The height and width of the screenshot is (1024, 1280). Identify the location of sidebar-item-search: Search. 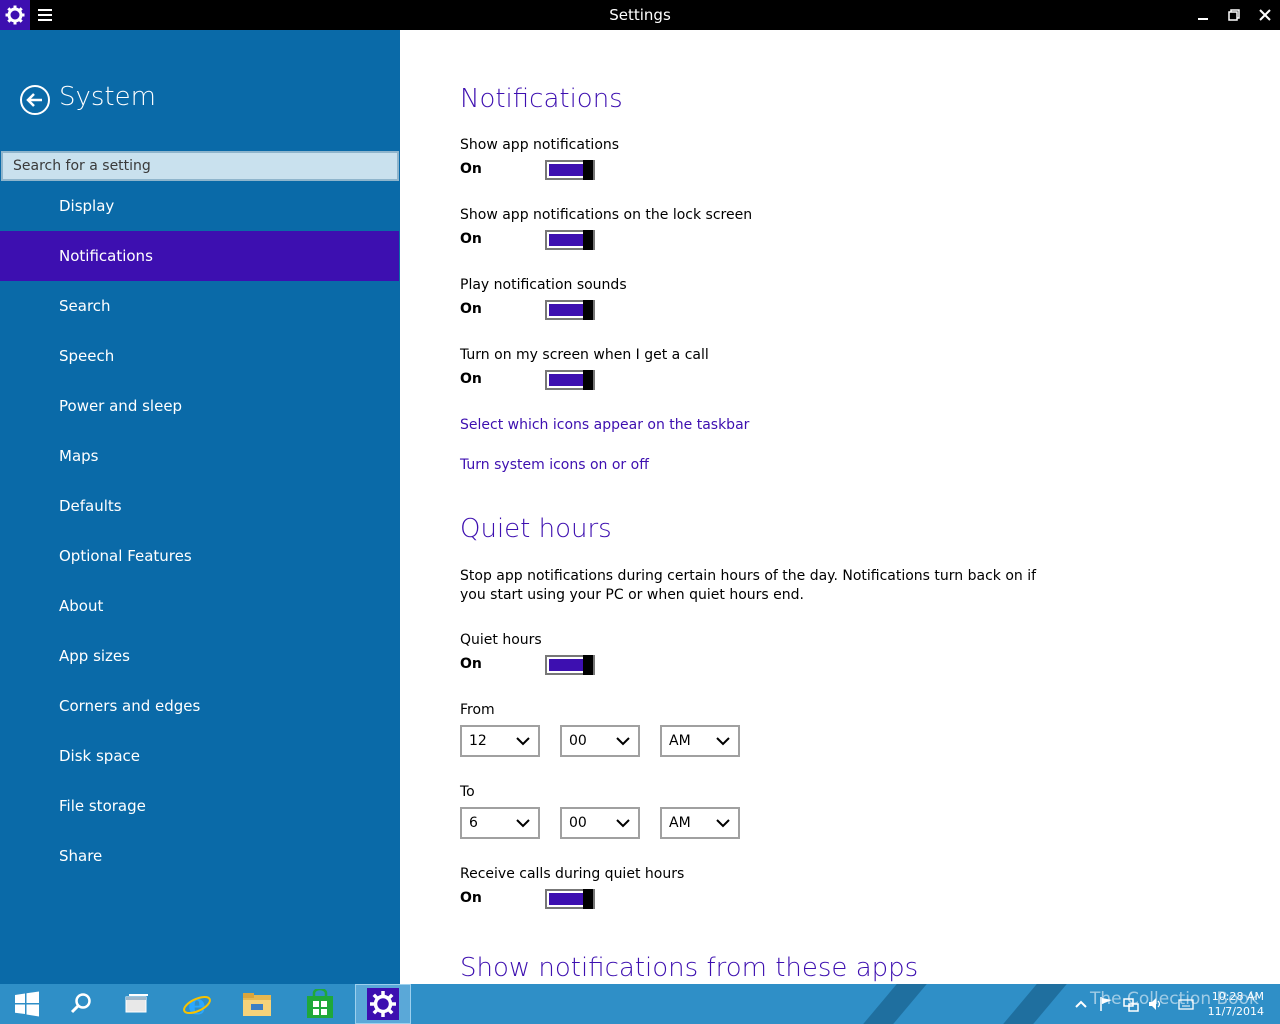
(200, 306).